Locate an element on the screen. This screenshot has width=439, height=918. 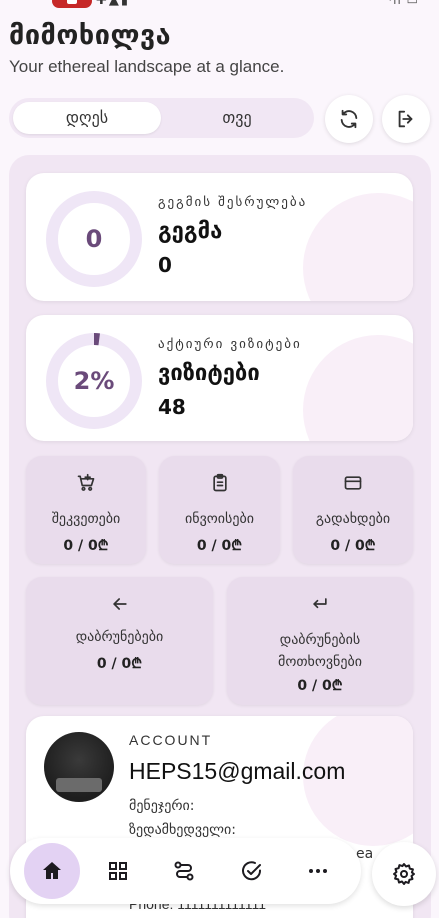
home-icon is located at coordinates (52, 870).